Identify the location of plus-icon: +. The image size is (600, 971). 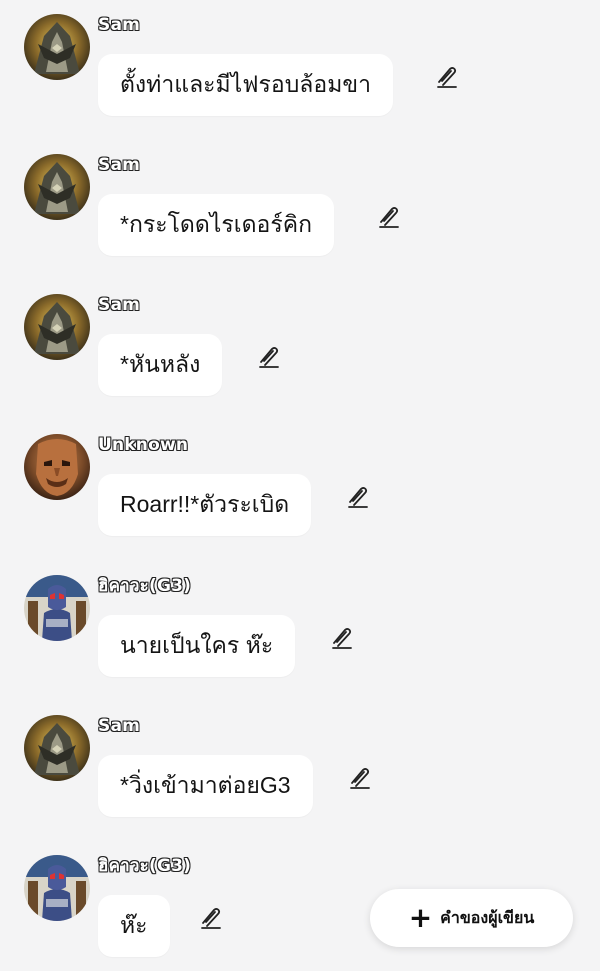
(420, 917).